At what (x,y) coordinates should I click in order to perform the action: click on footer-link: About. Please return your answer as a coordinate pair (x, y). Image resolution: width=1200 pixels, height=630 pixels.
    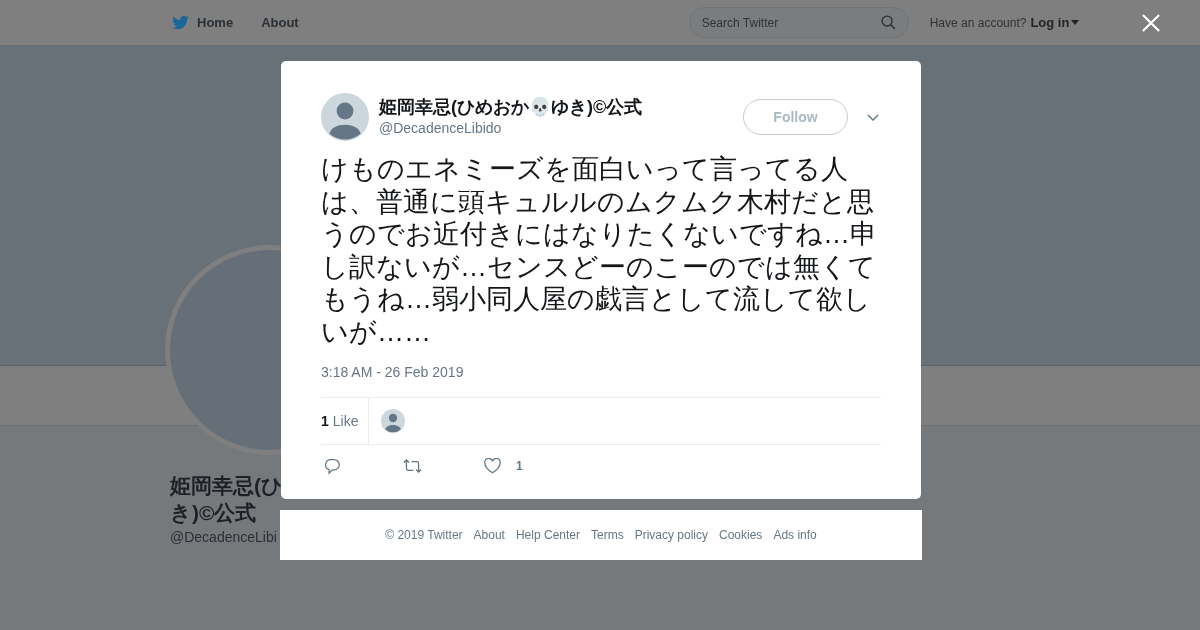
    Looking at the image, I should click on (489, 535).